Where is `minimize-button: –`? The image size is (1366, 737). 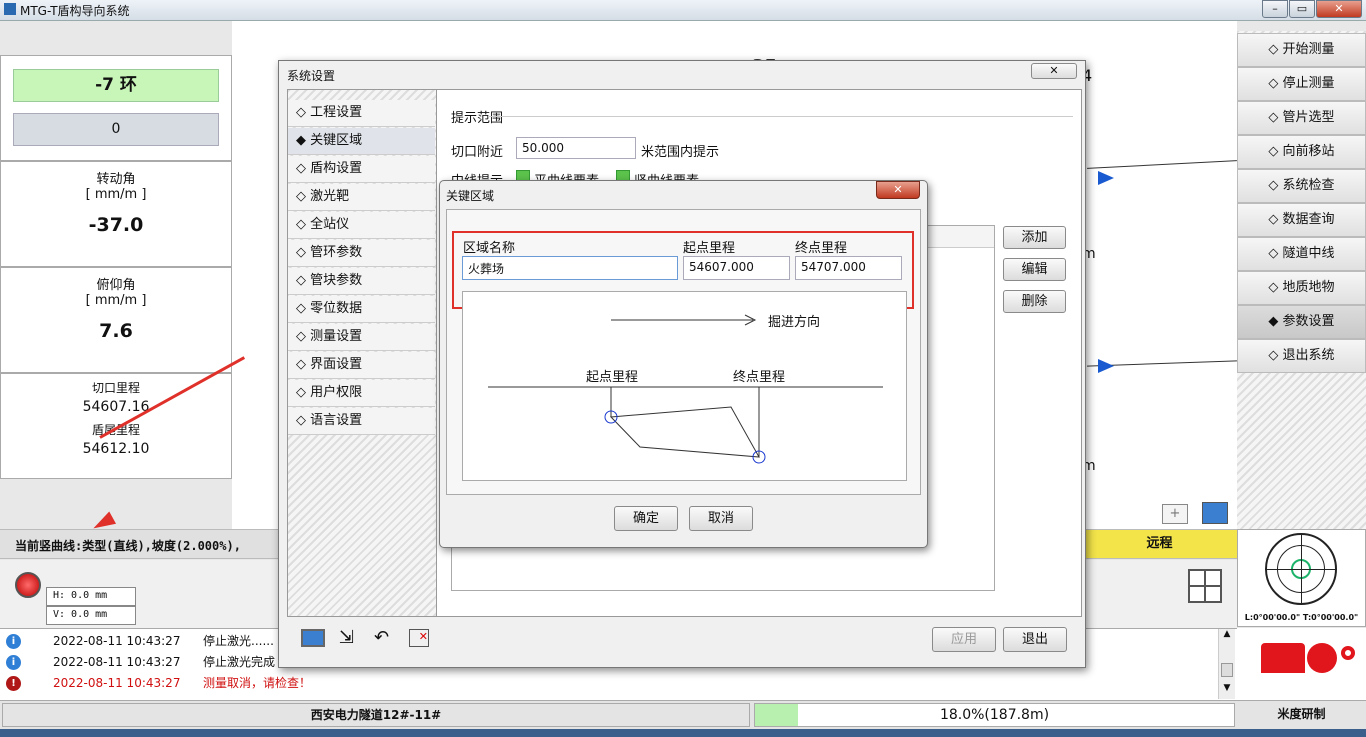 minimize-button: – is located at coordinates (1275, 9).